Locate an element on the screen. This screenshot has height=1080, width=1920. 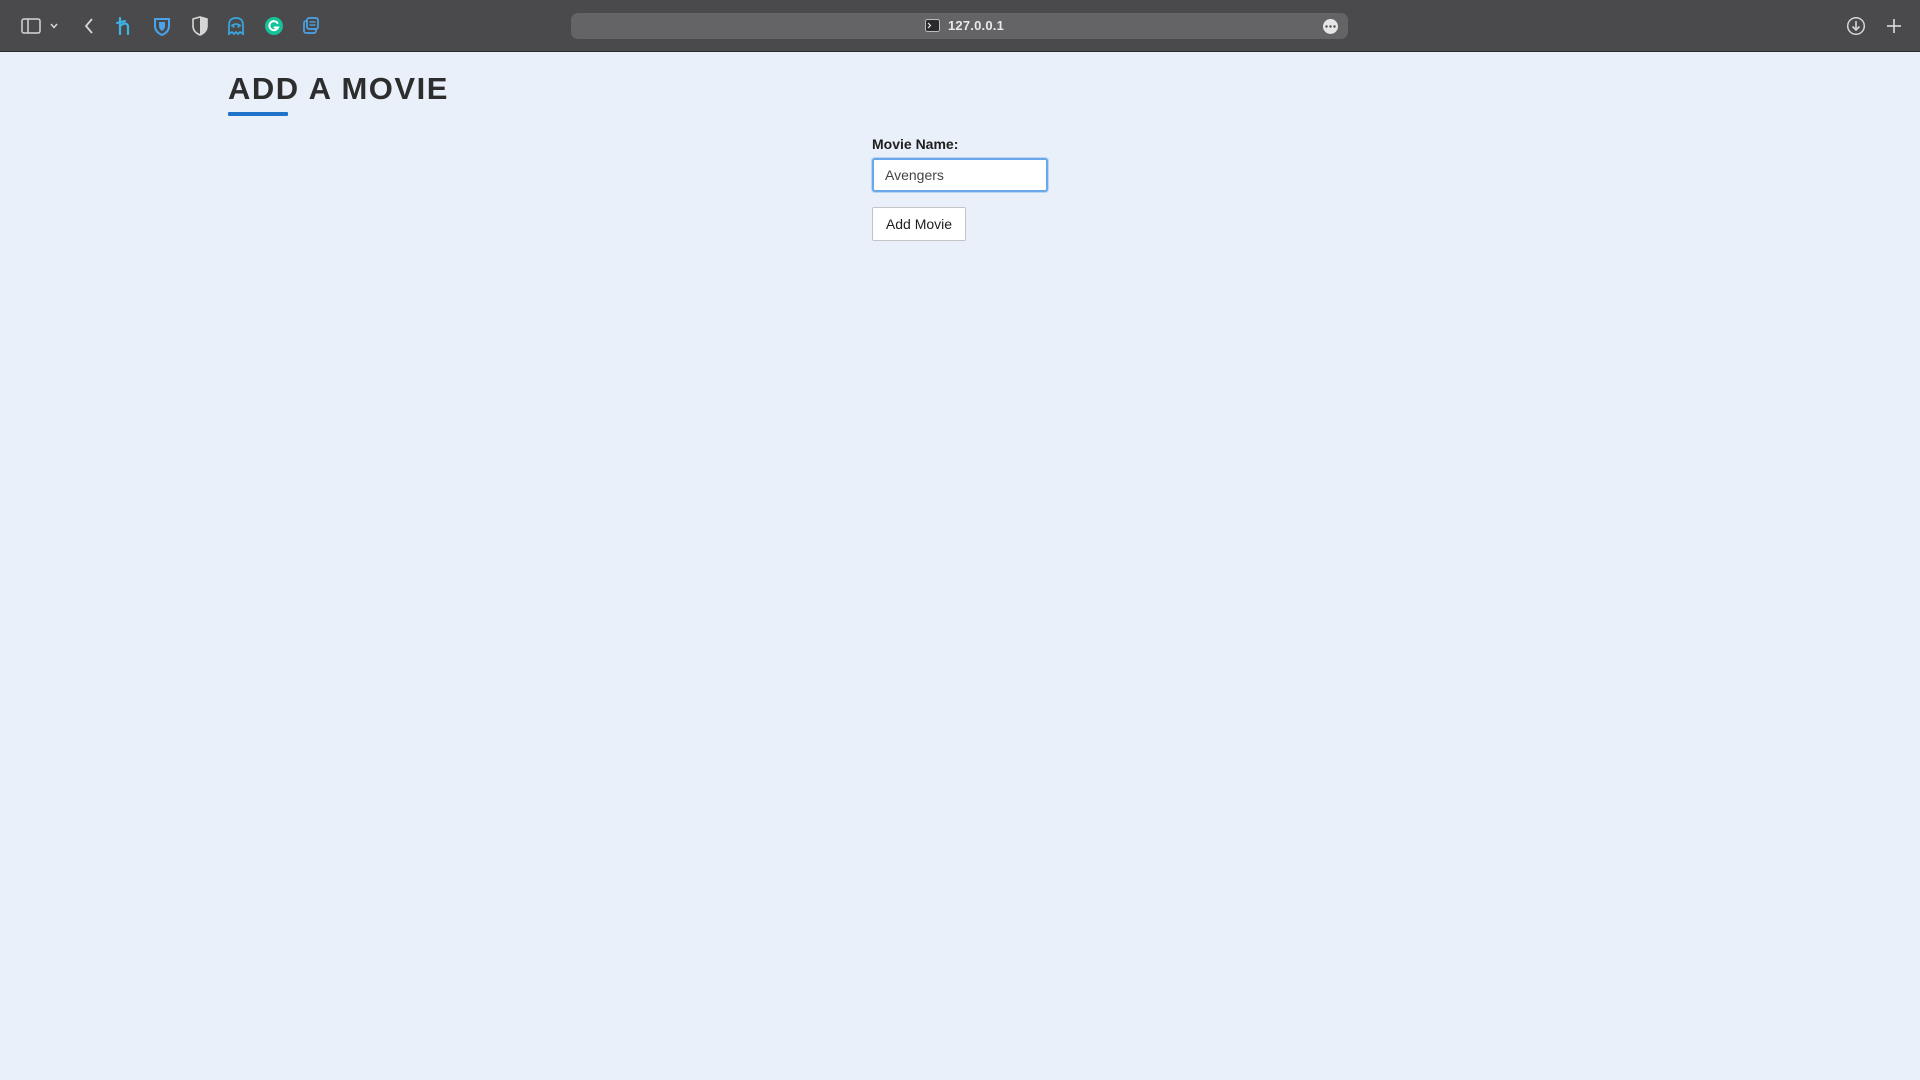
movie-name-label: Movie Name: is located at coordinates (915, 144).